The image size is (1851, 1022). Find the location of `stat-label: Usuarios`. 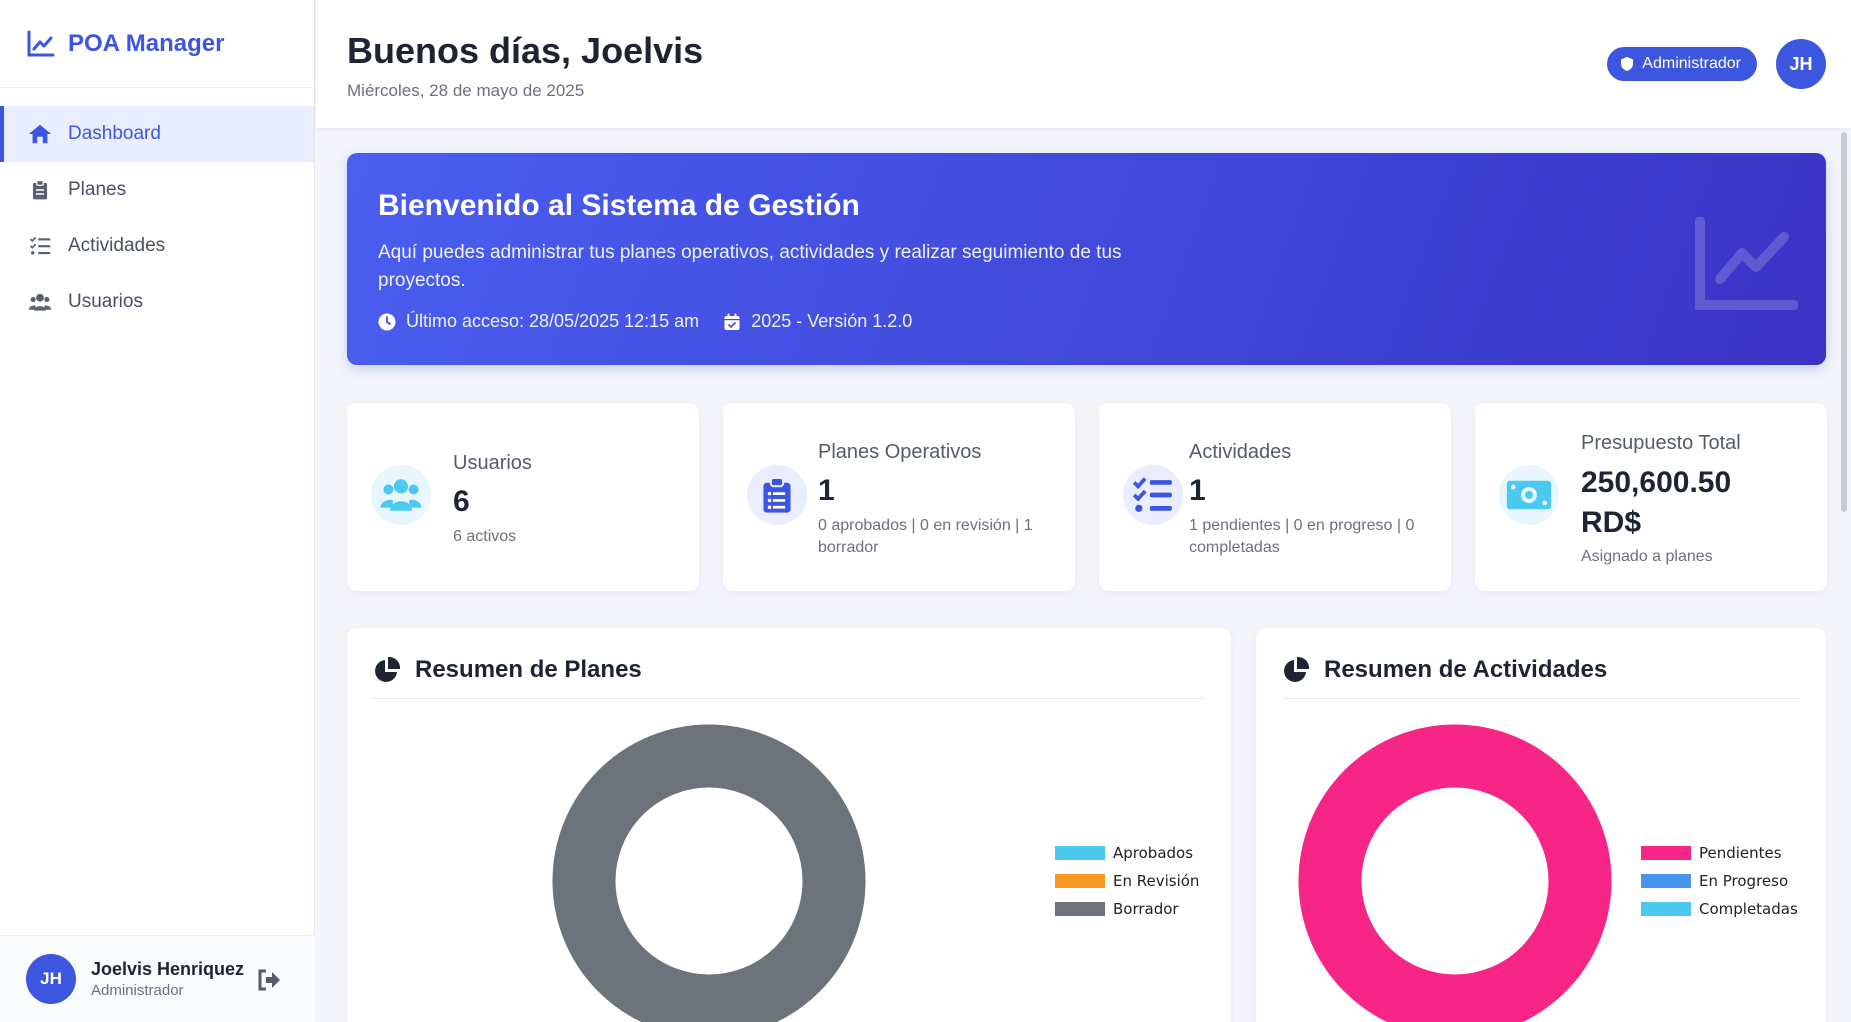

stat-label: Usuarios is located at coordinates (492, 463).